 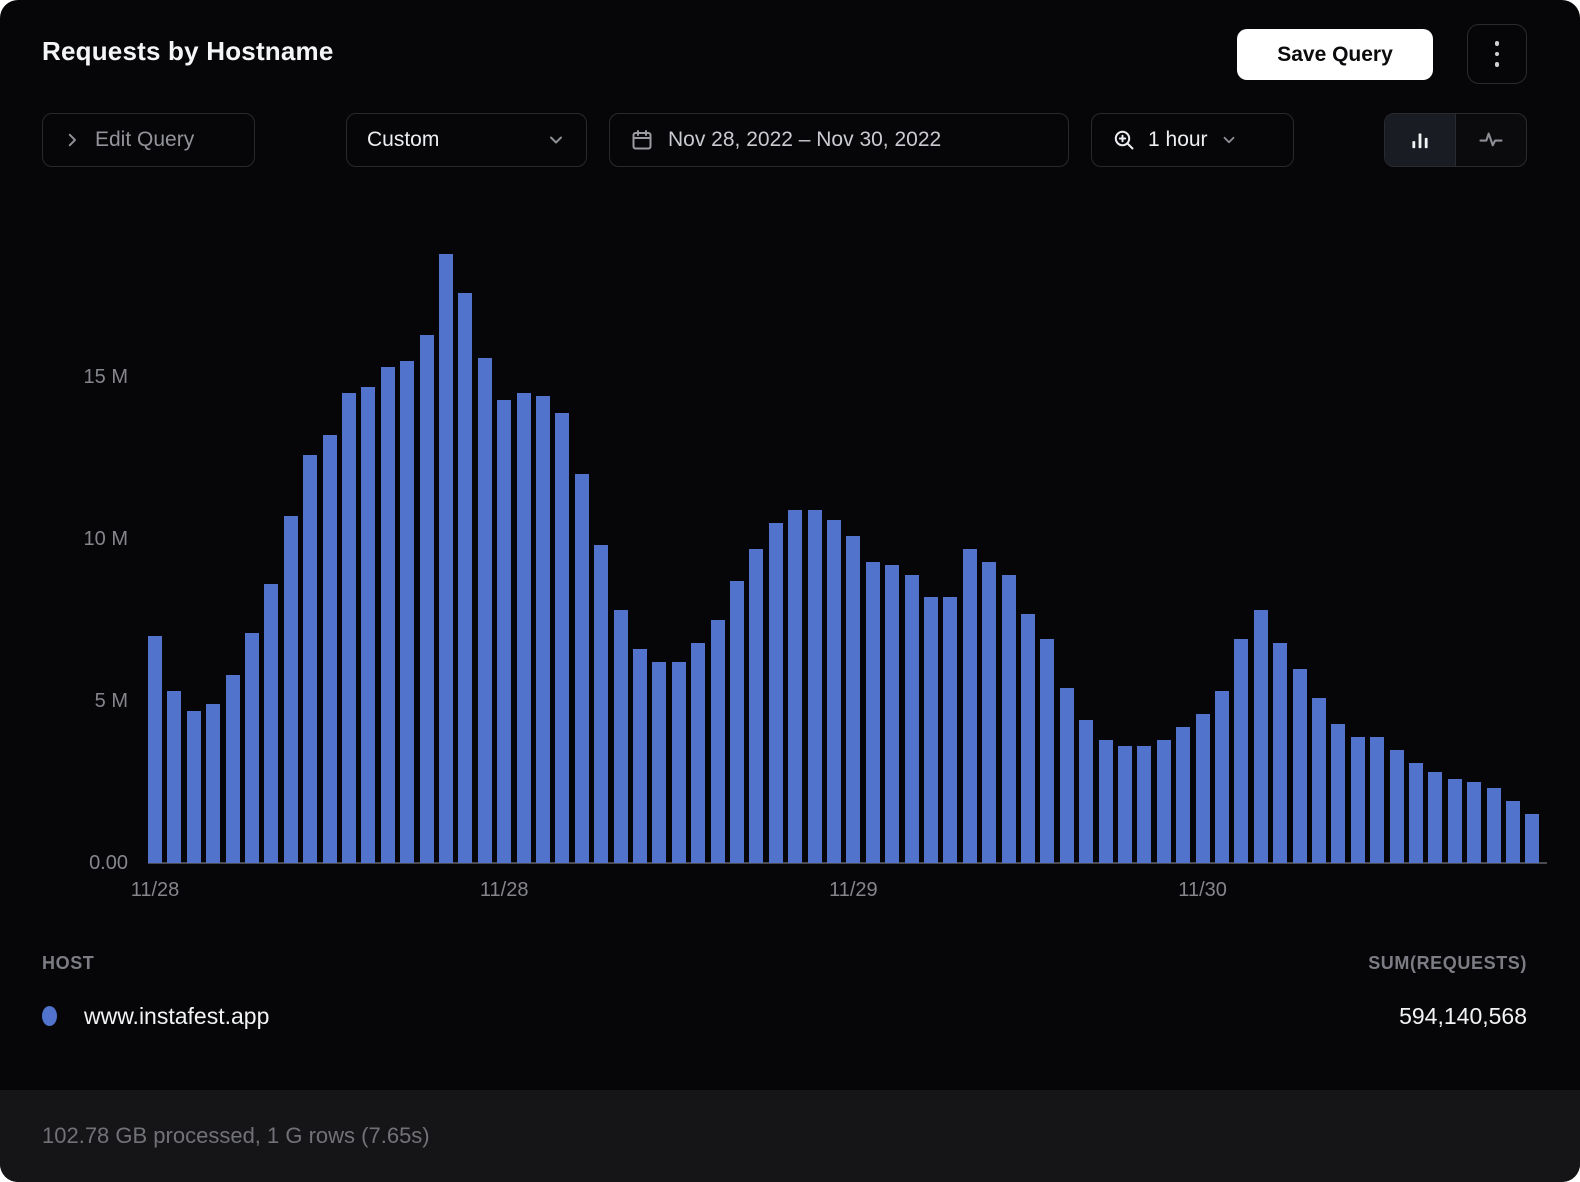 What do you see at coordinates (784, 1016) in the screenshot?
I see `legend-row-instafest: www.instafest.app 594,140,568` at bounding box center [784, 1016].